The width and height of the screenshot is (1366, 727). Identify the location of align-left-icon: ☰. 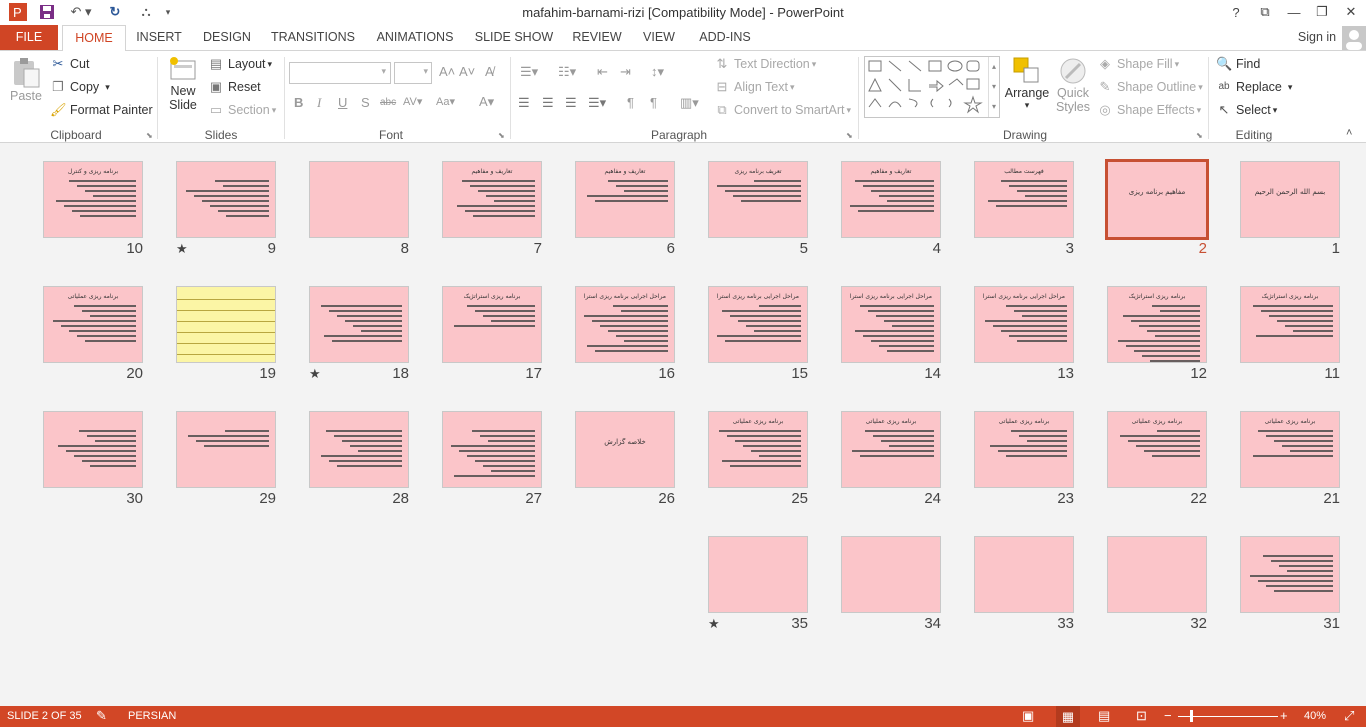
(524, 103).